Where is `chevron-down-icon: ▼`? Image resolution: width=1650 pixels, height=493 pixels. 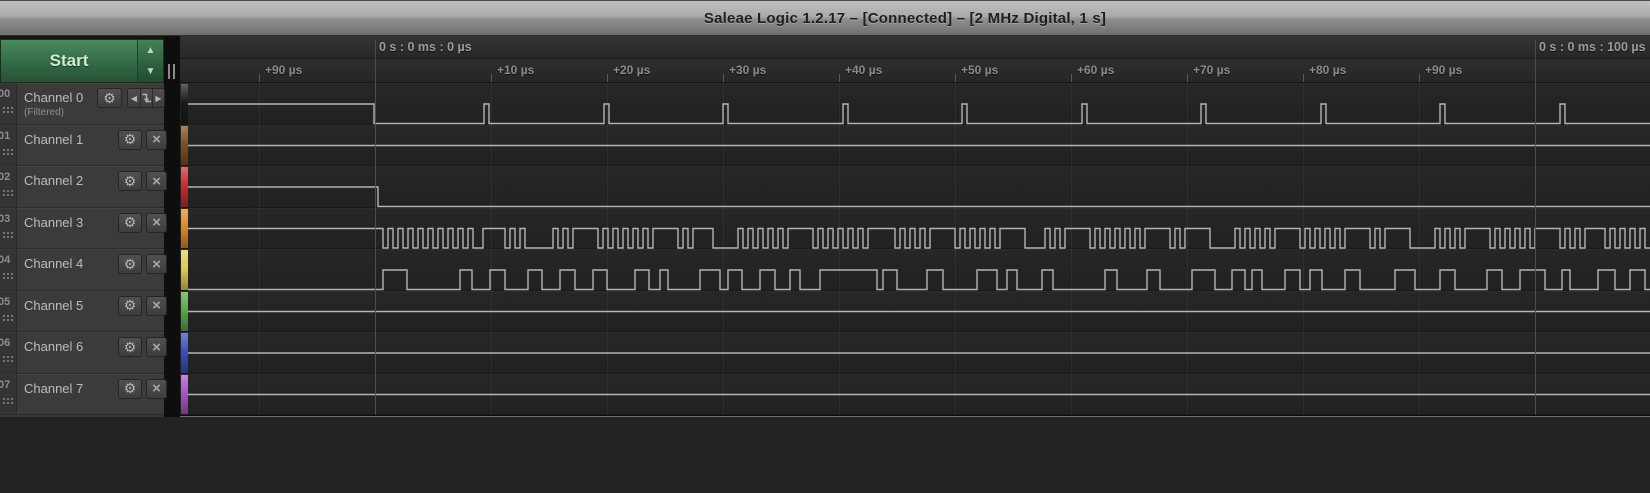
chevron-down-icon: ▼ is located at coordinates (150, 71).